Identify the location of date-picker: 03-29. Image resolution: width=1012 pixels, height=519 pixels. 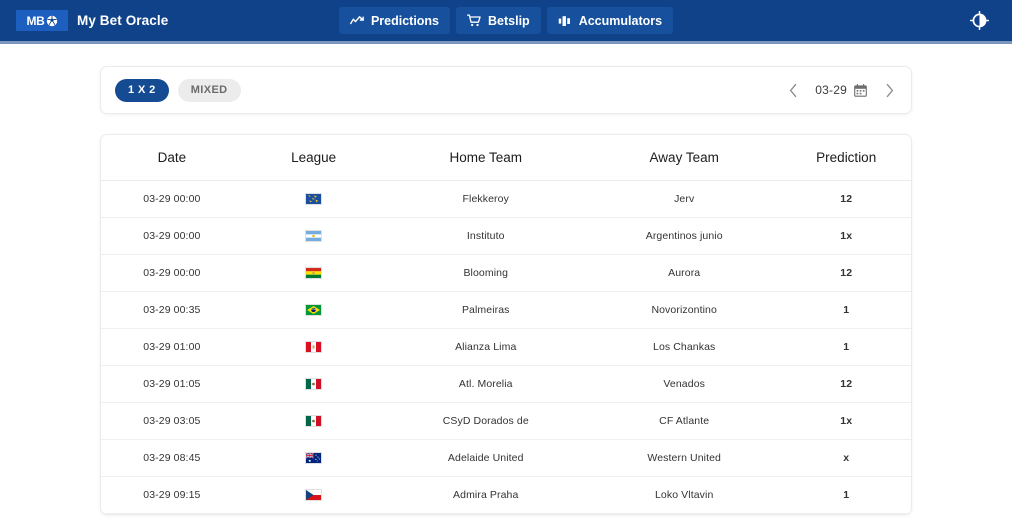
(841, 90).